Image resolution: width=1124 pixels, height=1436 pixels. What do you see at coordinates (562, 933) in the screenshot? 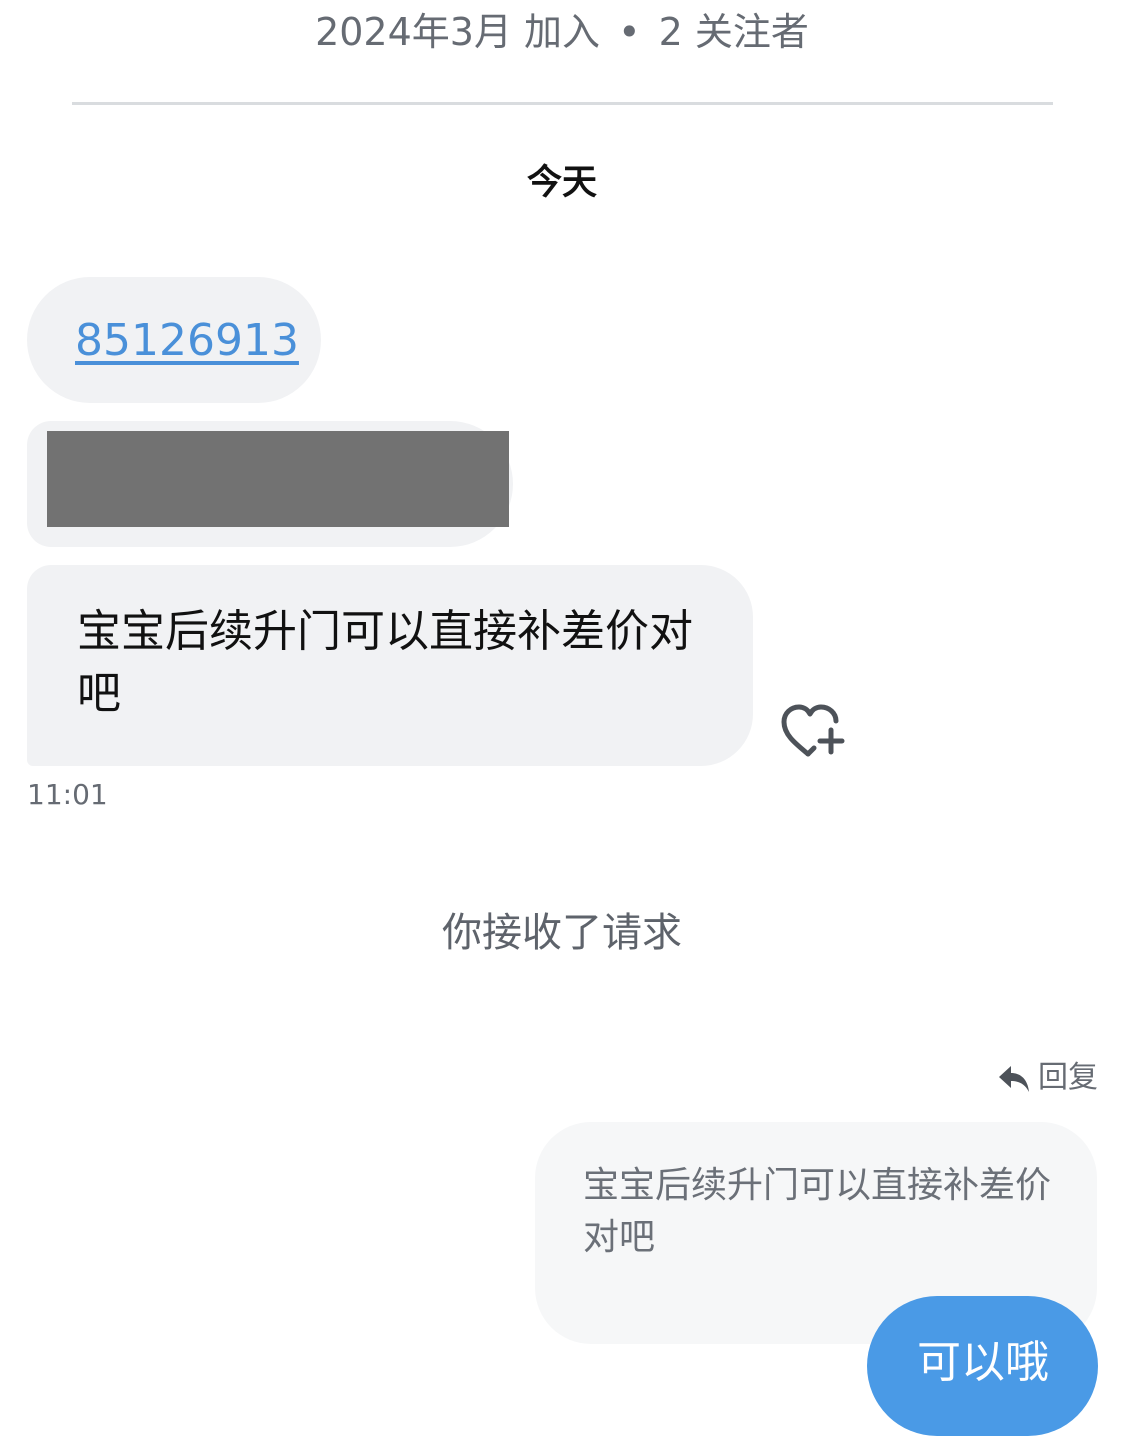
I see `system-notice: 你接收了请求` at bounding box center [562, 933].